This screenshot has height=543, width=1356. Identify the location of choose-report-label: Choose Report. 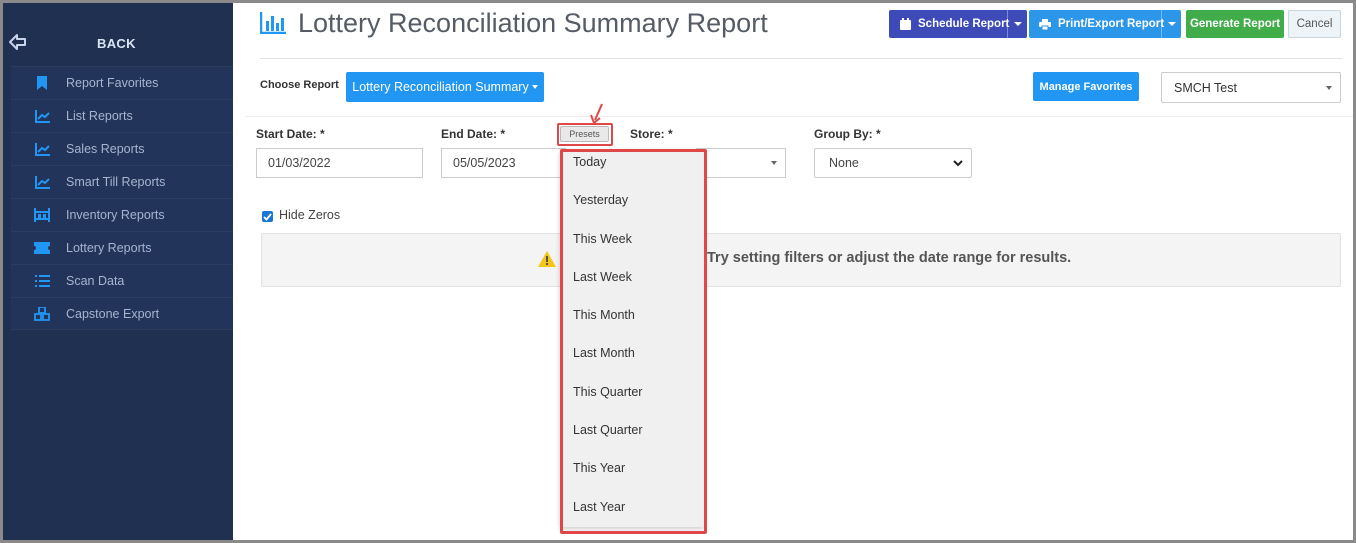
(299, 85).